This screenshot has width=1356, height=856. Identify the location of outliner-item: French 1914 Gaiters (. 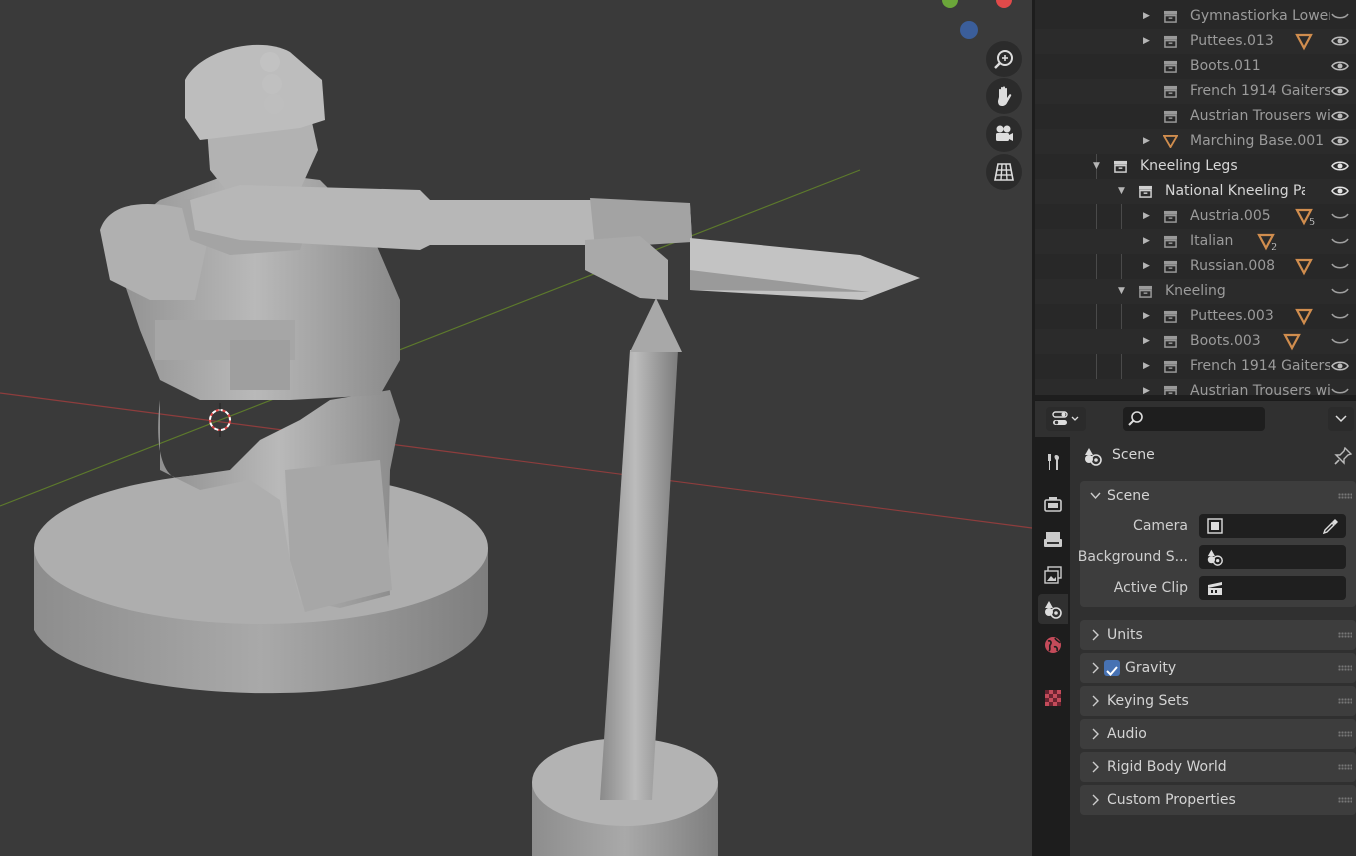
(1195, 91).